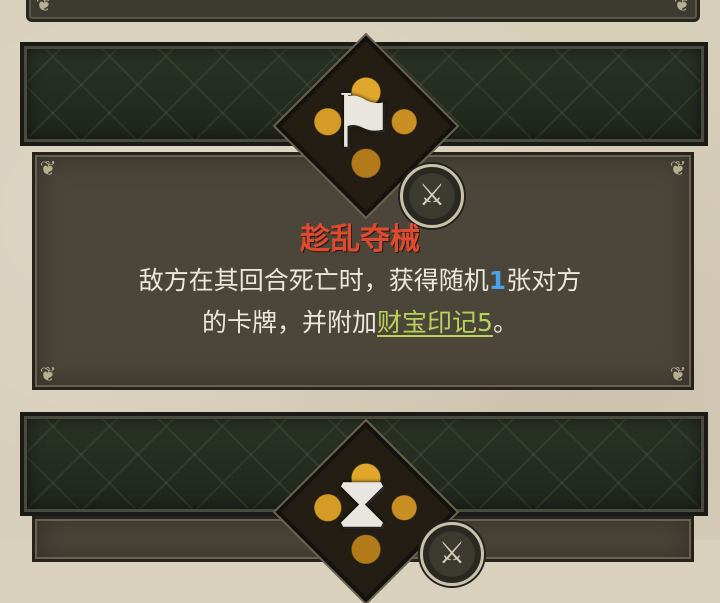 Image resolution: width=720 pixels, height=603 pixels. Describe the element at coordinates (313, 280) in the screenshot. I see `description-text: 敌方在其回合死亡时，获得随机` at that location.